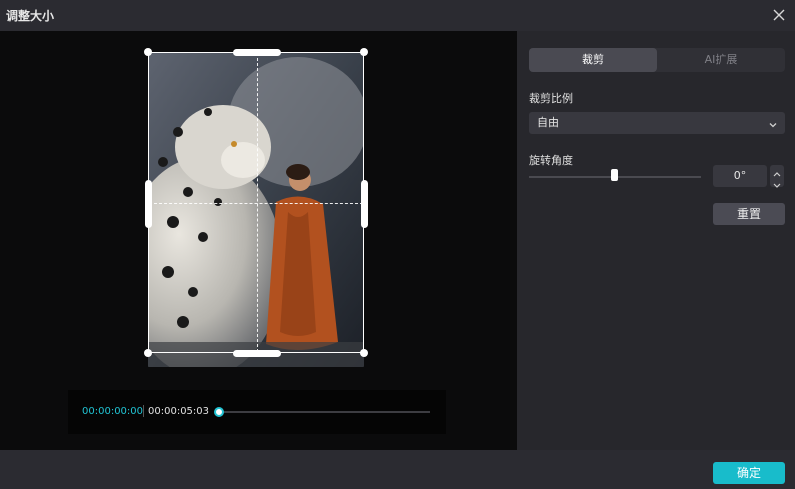 The image size is (795, 489). Describe the element at coordinates (143, 411) in the screenshot. I see `timecode-divider` at that location.